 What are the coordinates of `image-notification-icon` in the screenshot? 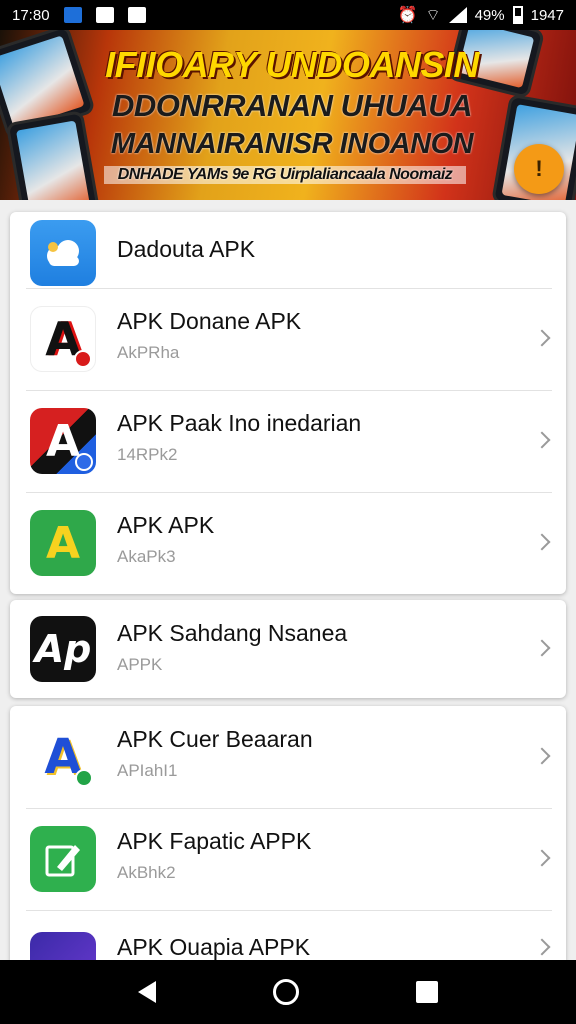 It's located at (136, 15).